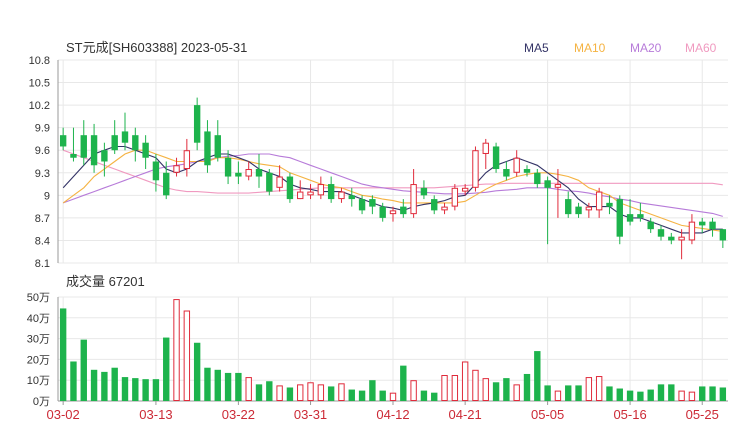 The height and width of the screenshot is (440, 740). Describe the element at coordinates (590, 48) in the screenshot. I see `legend-ma10: MA10` at that location.